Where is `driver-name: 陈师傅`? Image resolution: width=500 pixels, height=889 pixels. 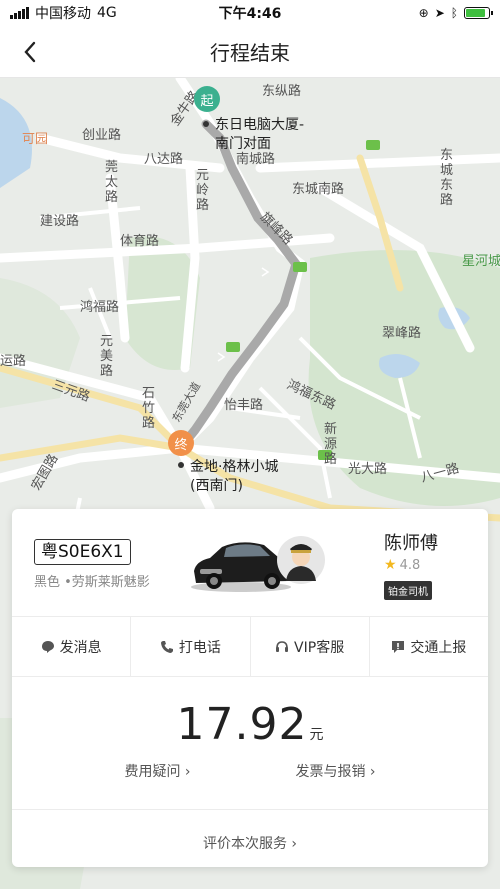 driver-name: 陈师傅 is located at coordinates (411, 543).